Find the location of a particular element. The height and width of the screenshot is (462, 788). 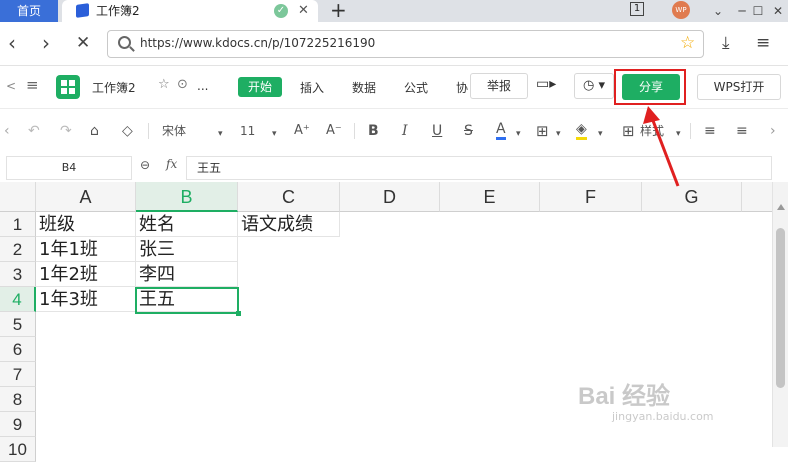

font-name-dropdown-icon: ▾ is located at coordinates (220, 134).